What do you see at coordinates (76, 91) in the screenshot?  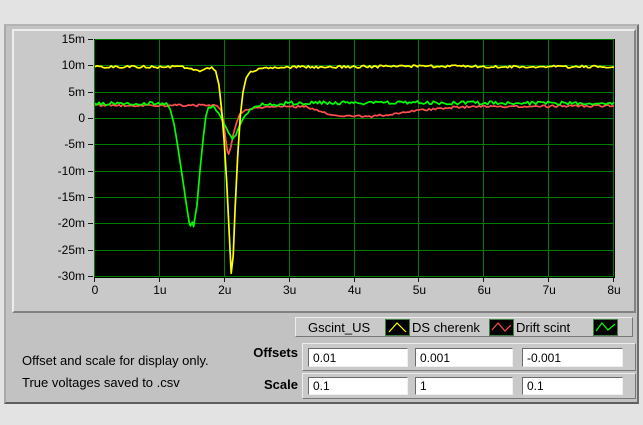 I see `y-tick-label: 5m` at bounding box center [76, 91].